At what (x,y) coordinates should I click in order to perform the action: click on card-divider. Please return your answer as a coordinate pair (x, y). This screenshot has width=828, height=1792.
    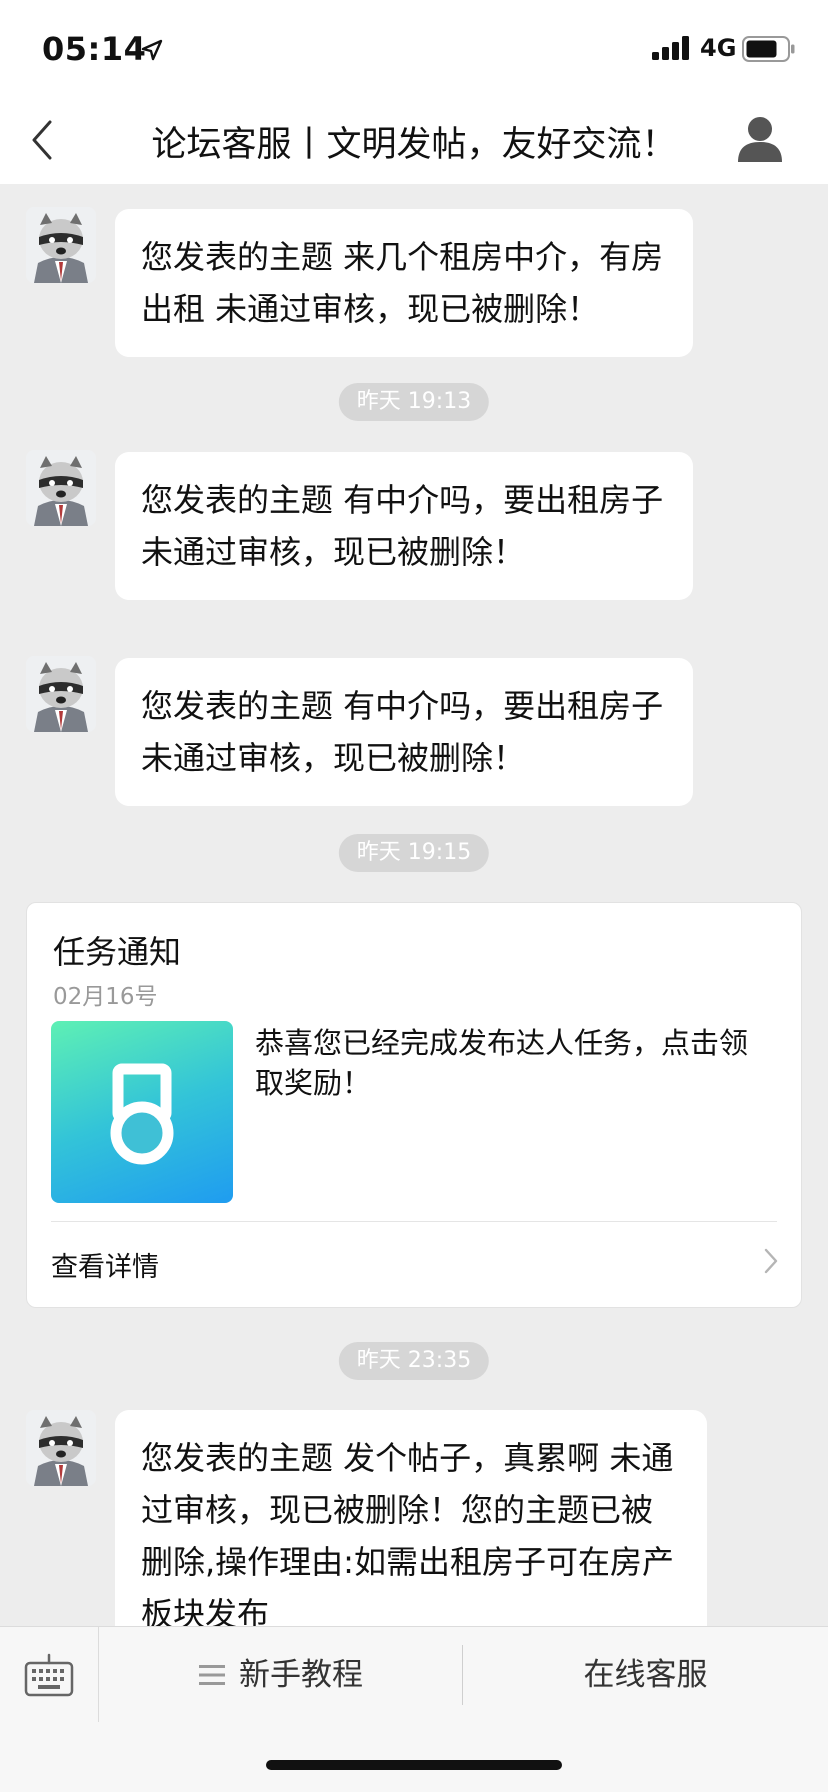
    Looking at the image, I should click on (414, 1221).